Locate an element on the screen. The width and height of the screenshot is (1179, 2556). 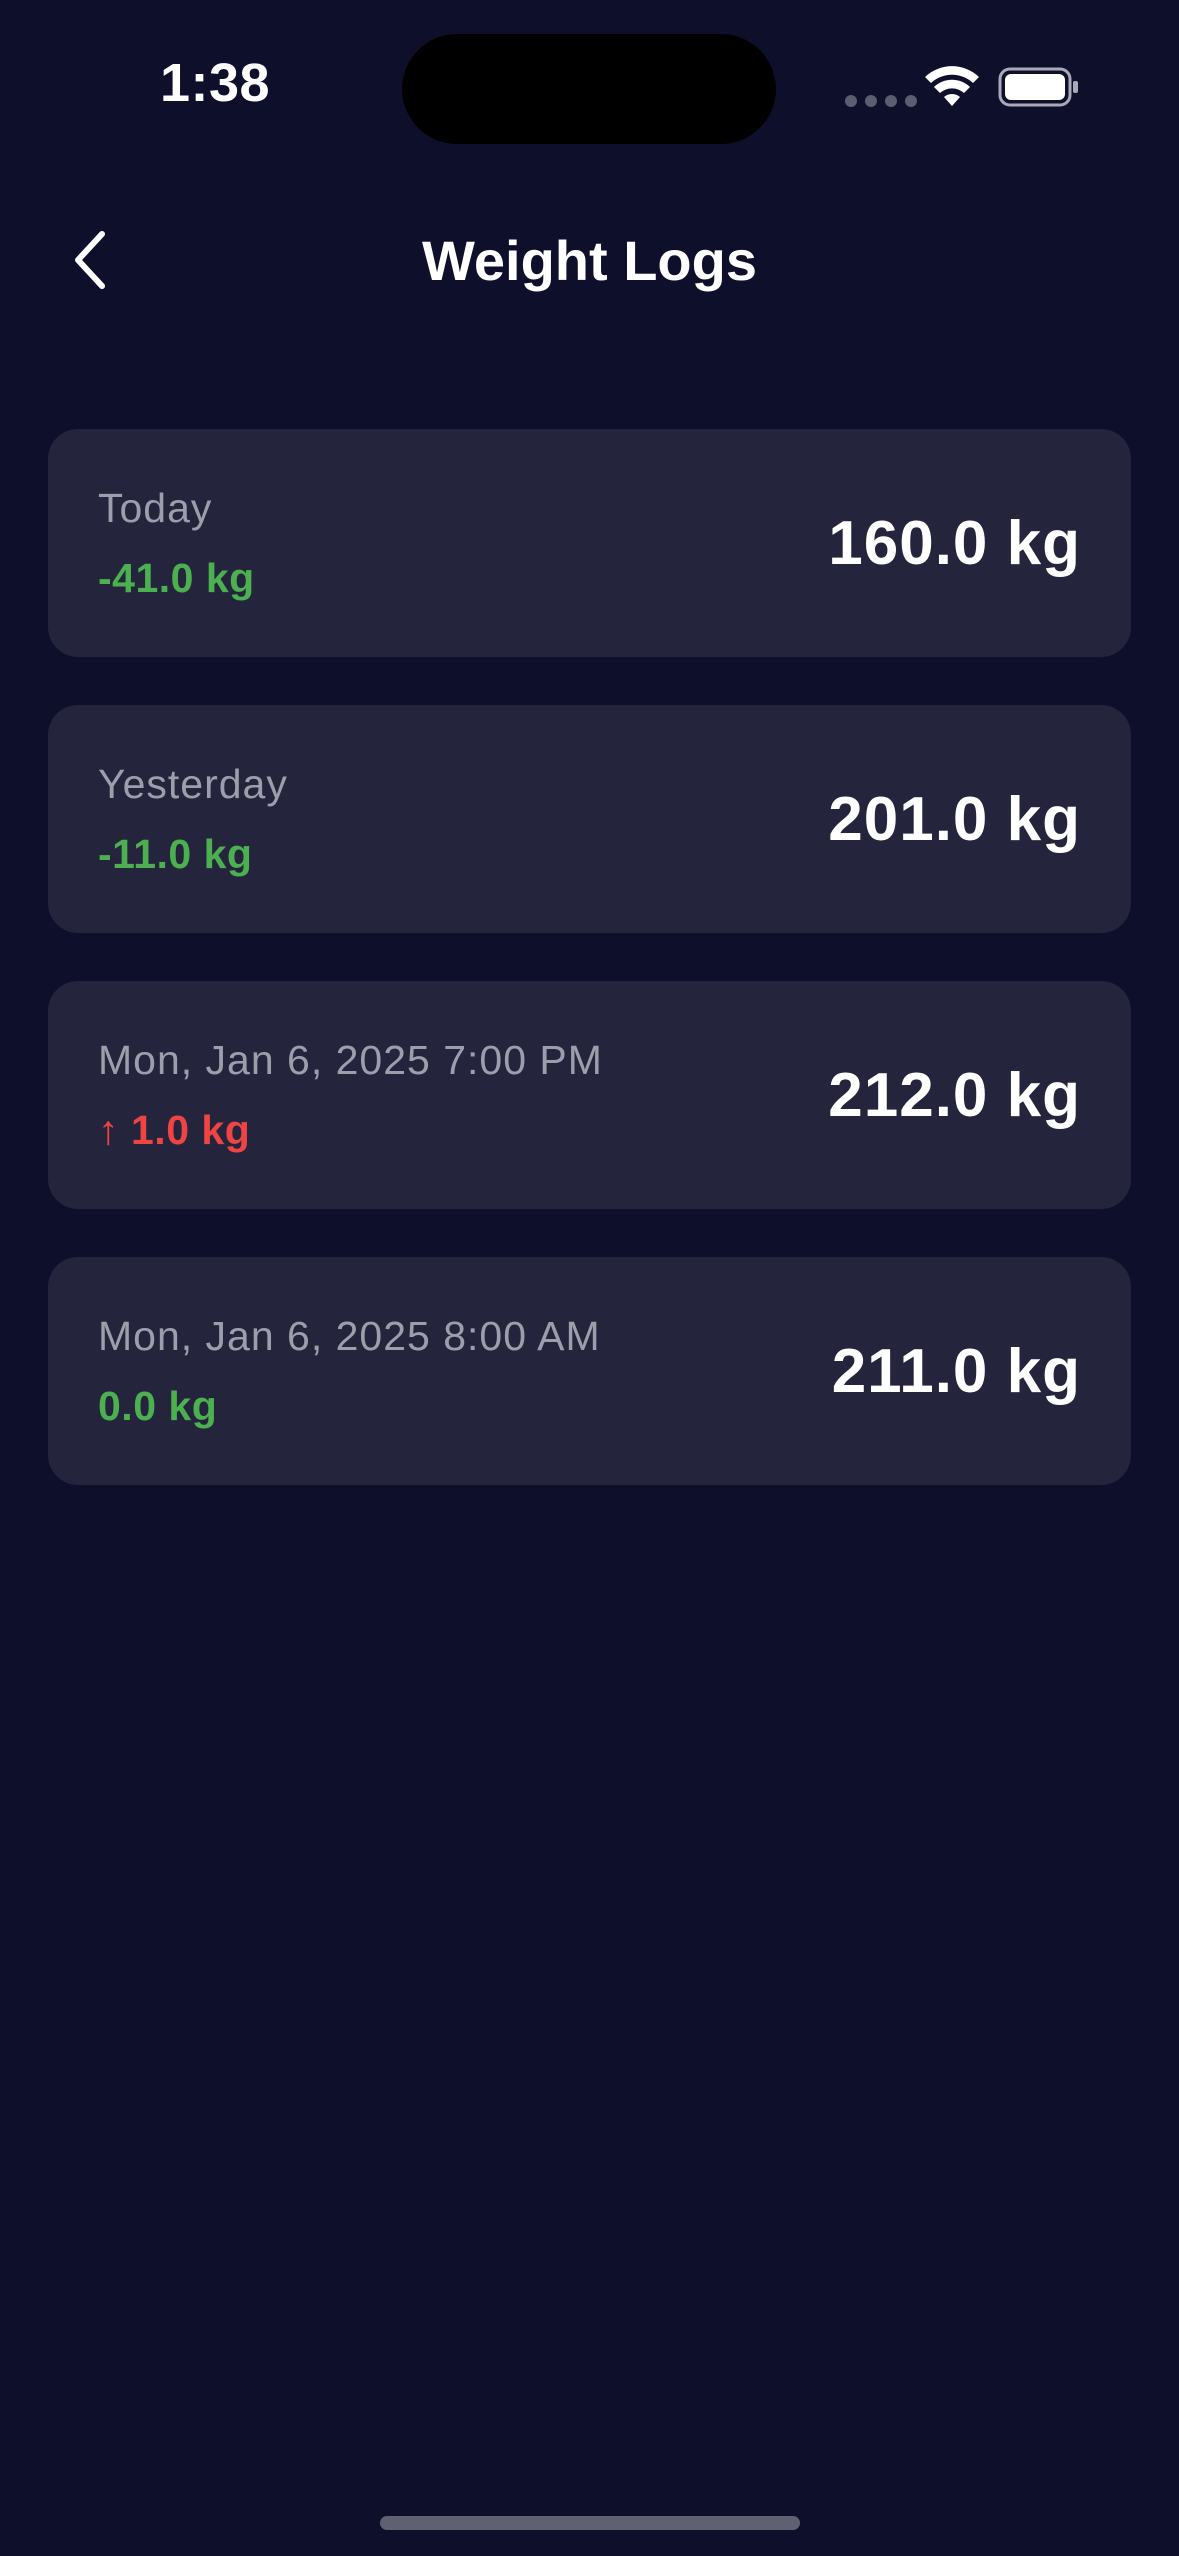
log-change: ↑ 1.0 kg is located at coordinates (174, 1130).